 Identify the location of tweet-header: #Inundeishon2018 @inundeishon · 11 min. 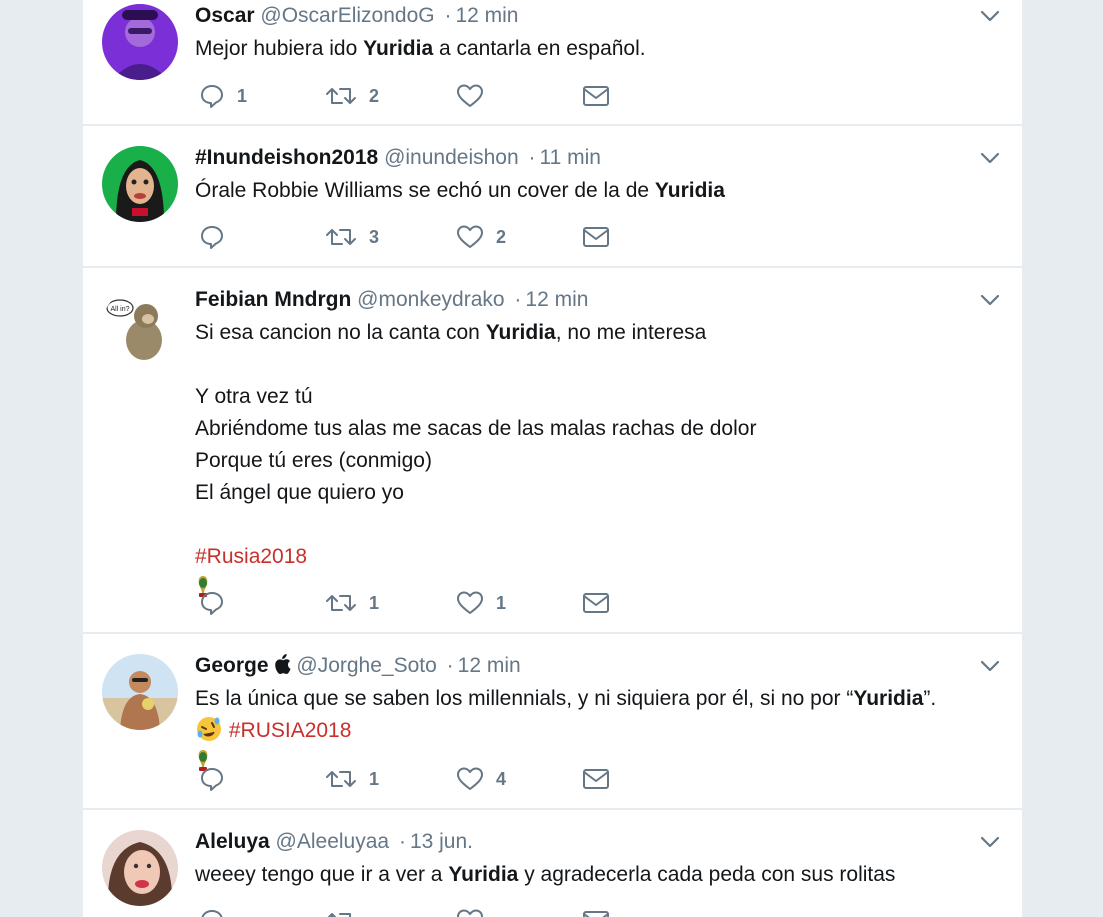
(598, 158).